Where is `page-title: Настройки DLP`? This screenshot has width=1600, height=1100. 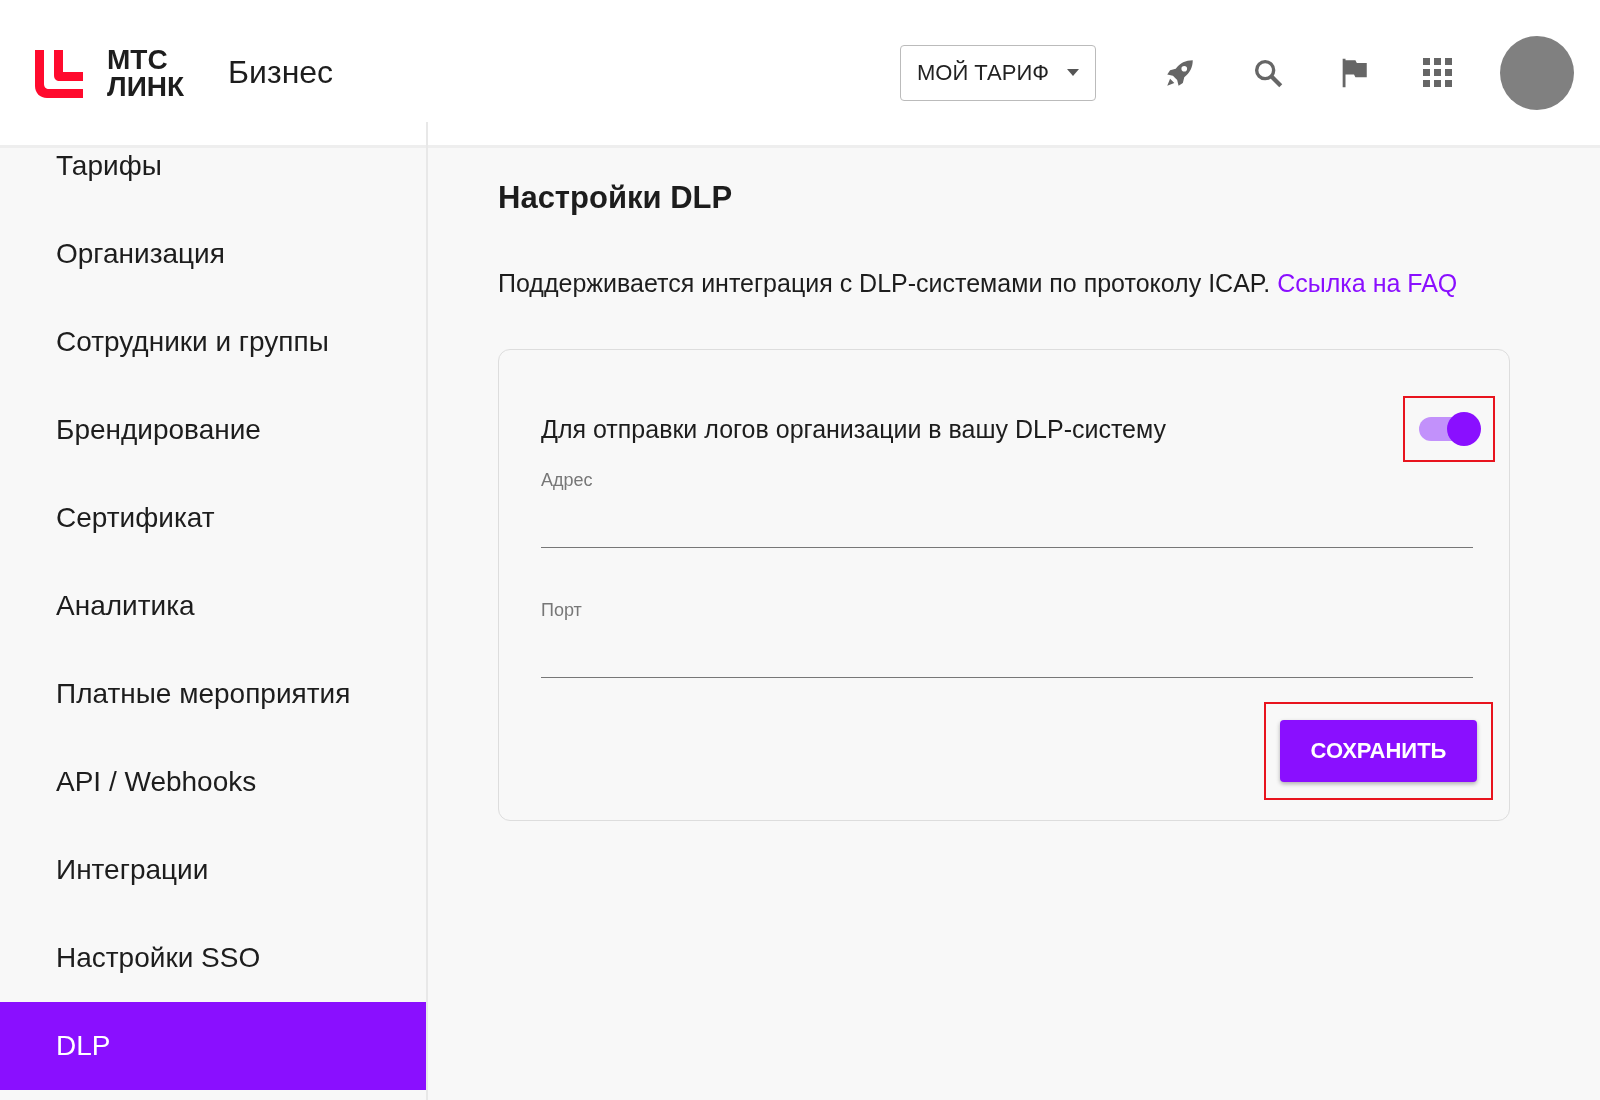 page-title: Настройки DLP is located at coordinates (616, 198).